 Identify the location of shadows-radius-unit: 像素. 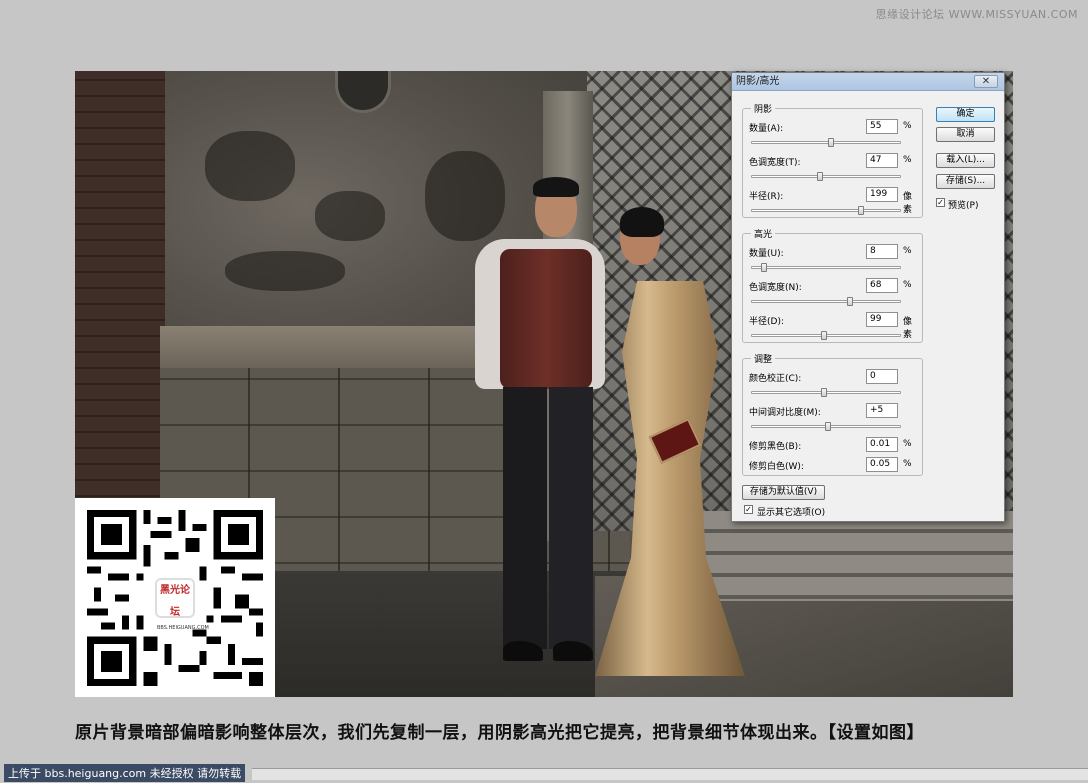
(908, 203).